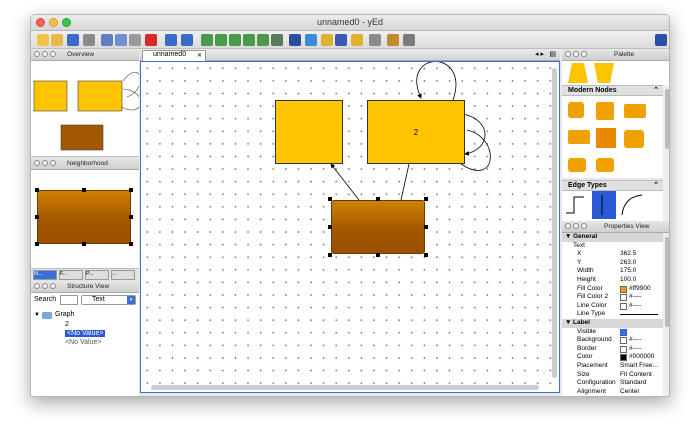  What do you see at coordinates (249, 40) in the screenshot?
I see `zoom-area-icon` at bounding box center [249, 40].